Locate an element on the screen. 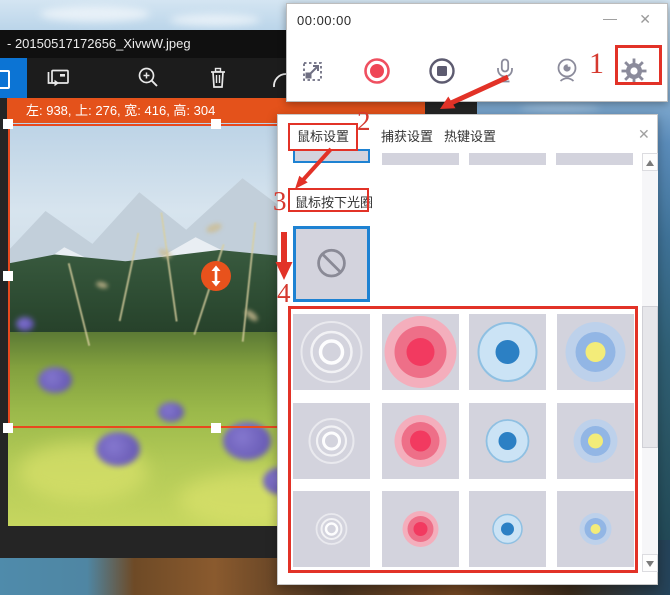 This screenshot has height=595, width=670. handle-bottom-left is located at coordinates (8, 428).